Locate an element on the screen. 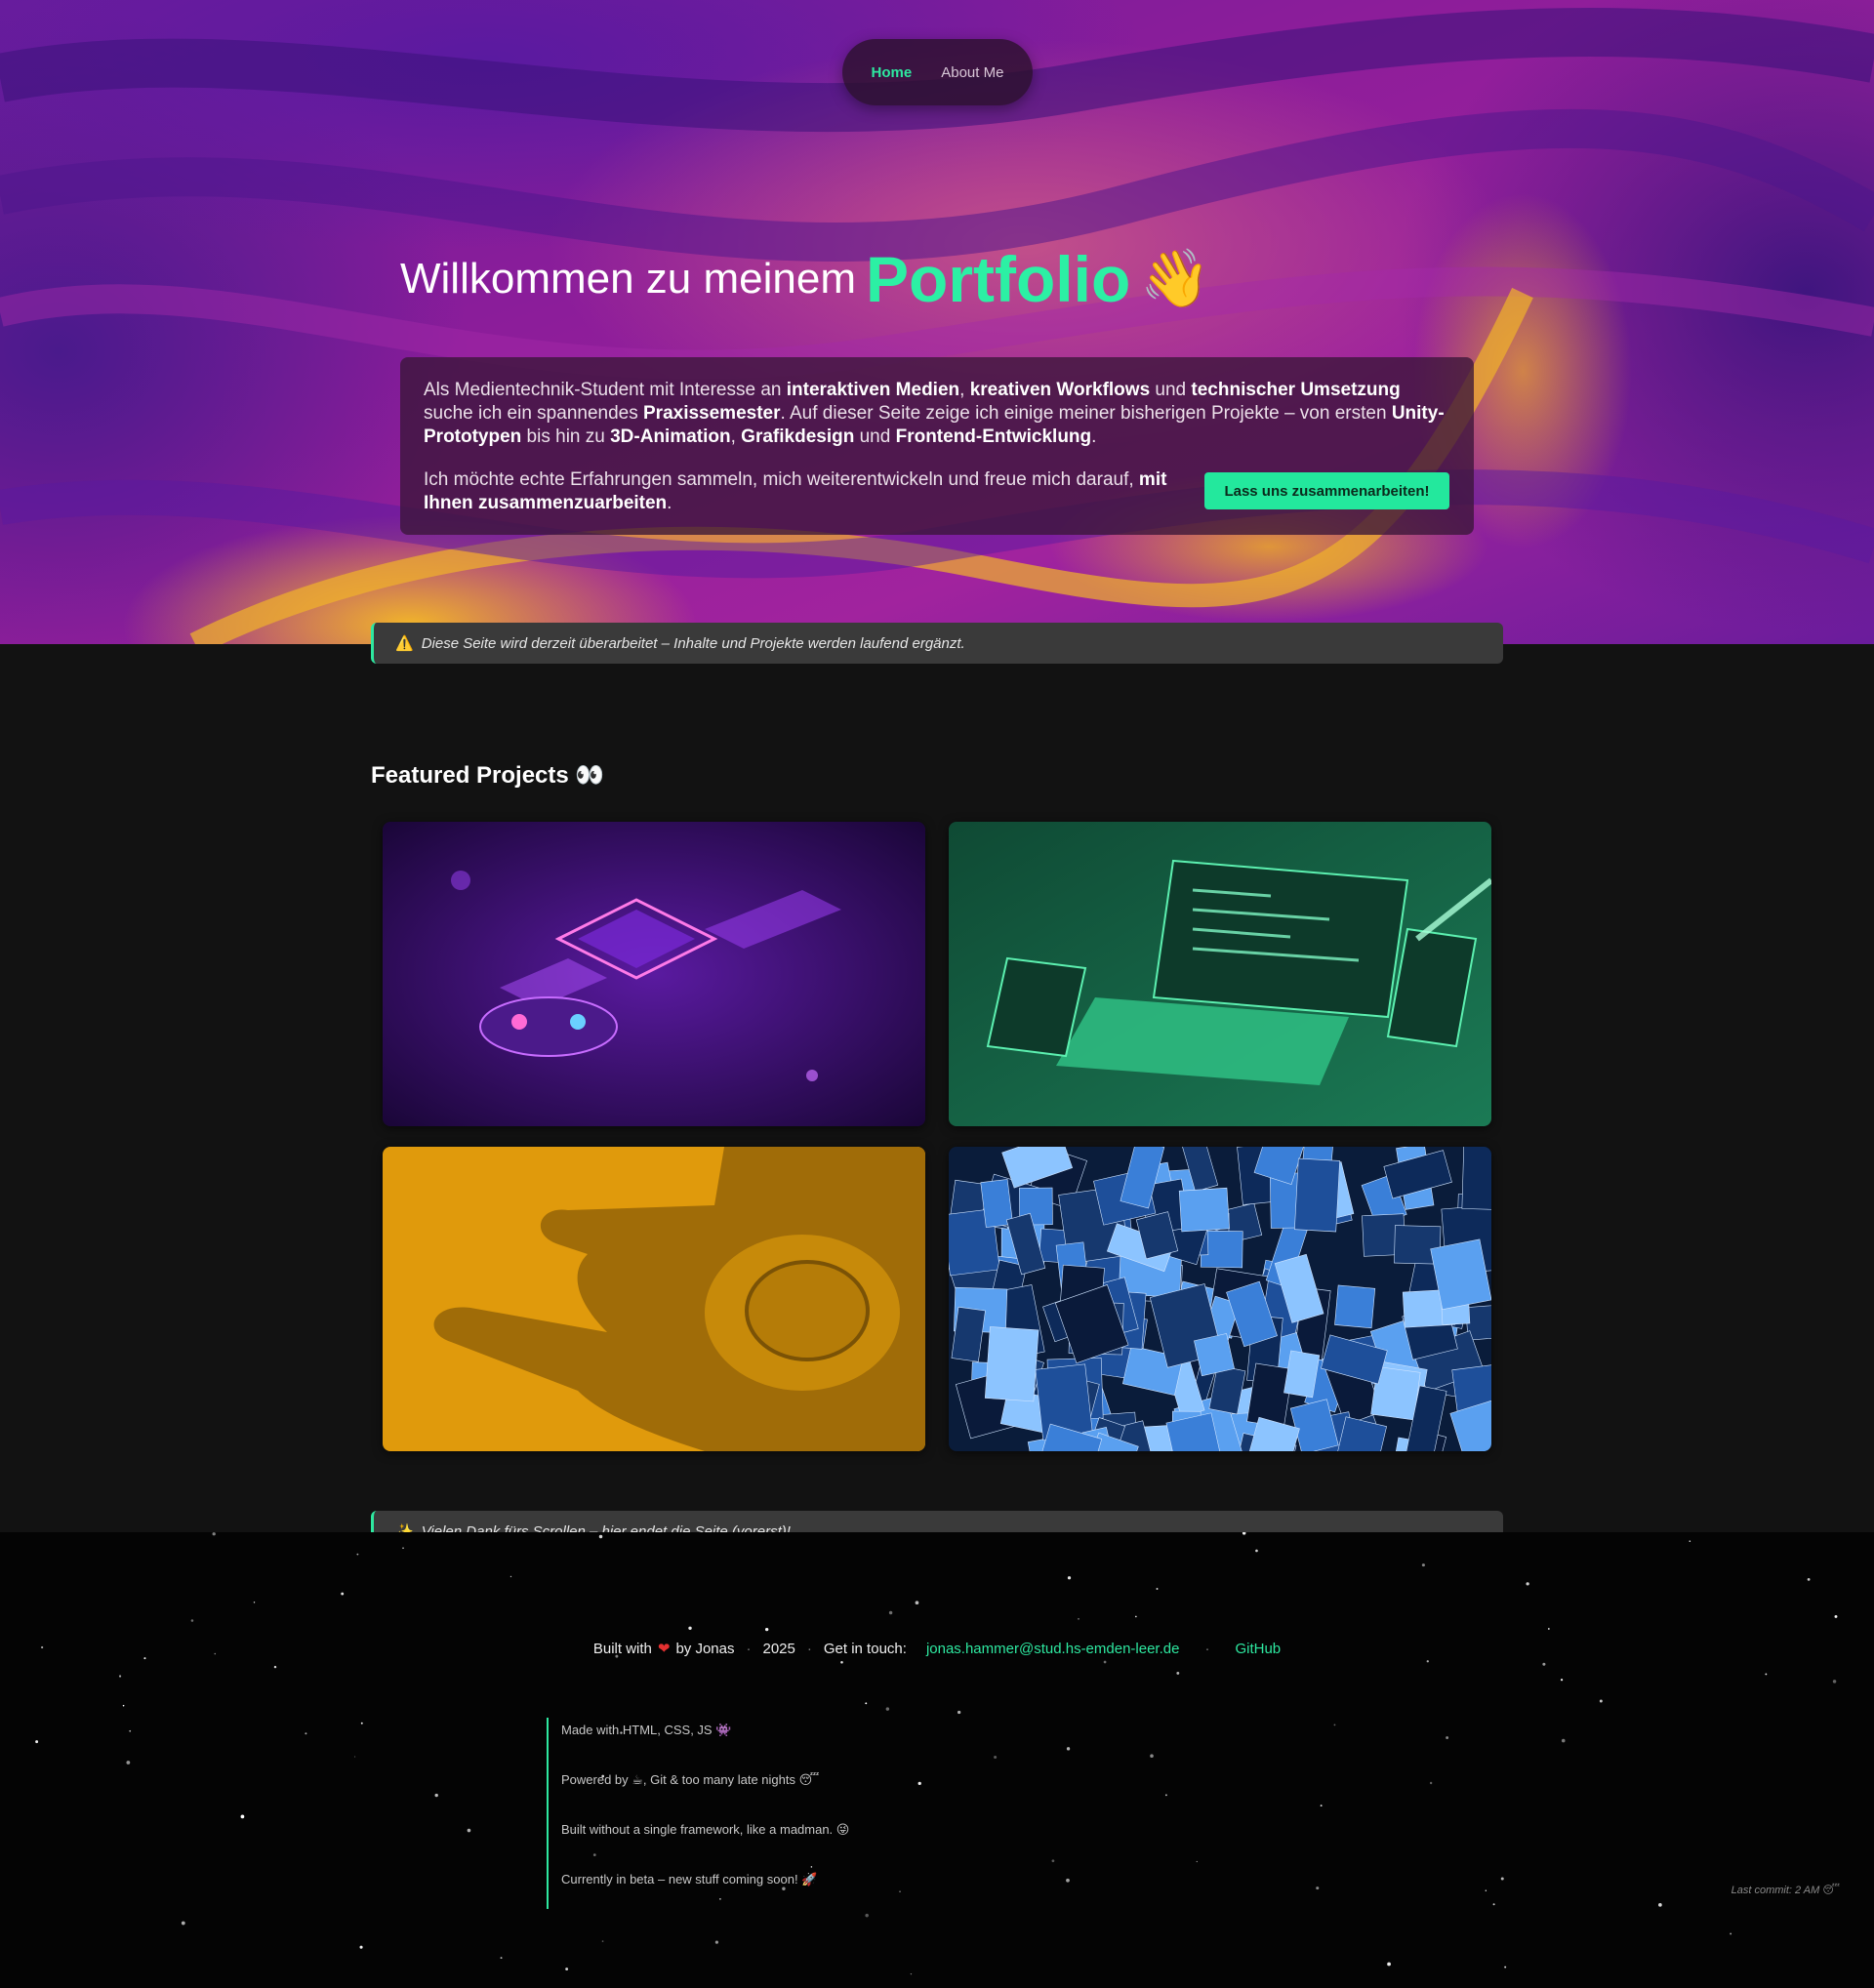  fact-item: Made with HTML, CSS, JS 👾 is located at coordinates (646, 1730).